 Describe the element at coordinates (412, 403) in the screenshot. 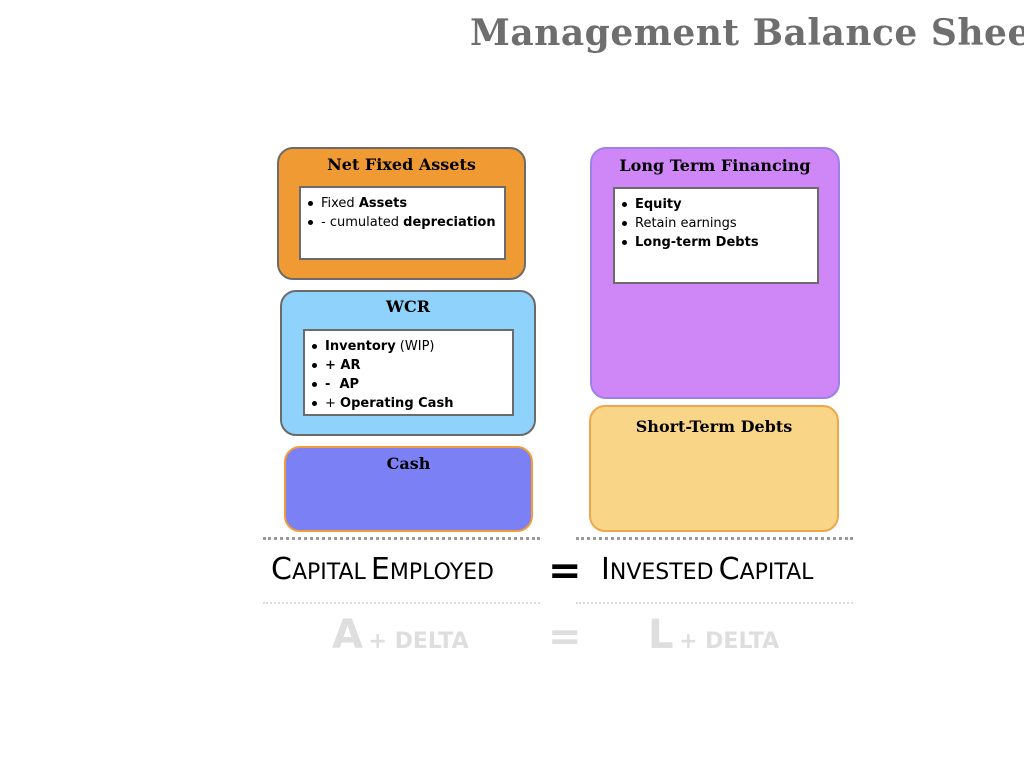

I see `list-item: + Operating Cash` at that location.